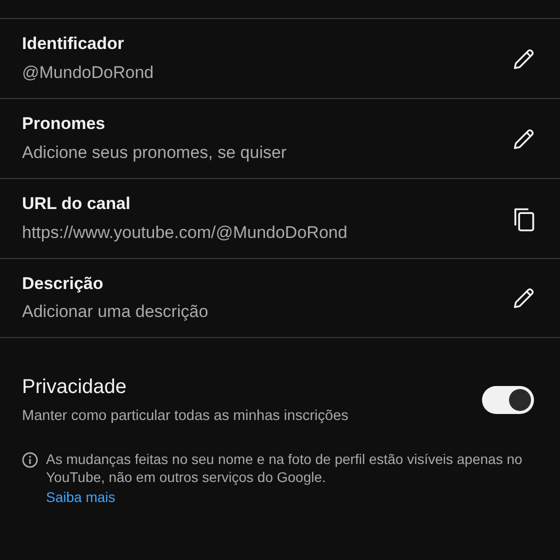 The height and width of the screenshot is (560, 560). I want to click on section-title: Privacidade, so click(75, 387).